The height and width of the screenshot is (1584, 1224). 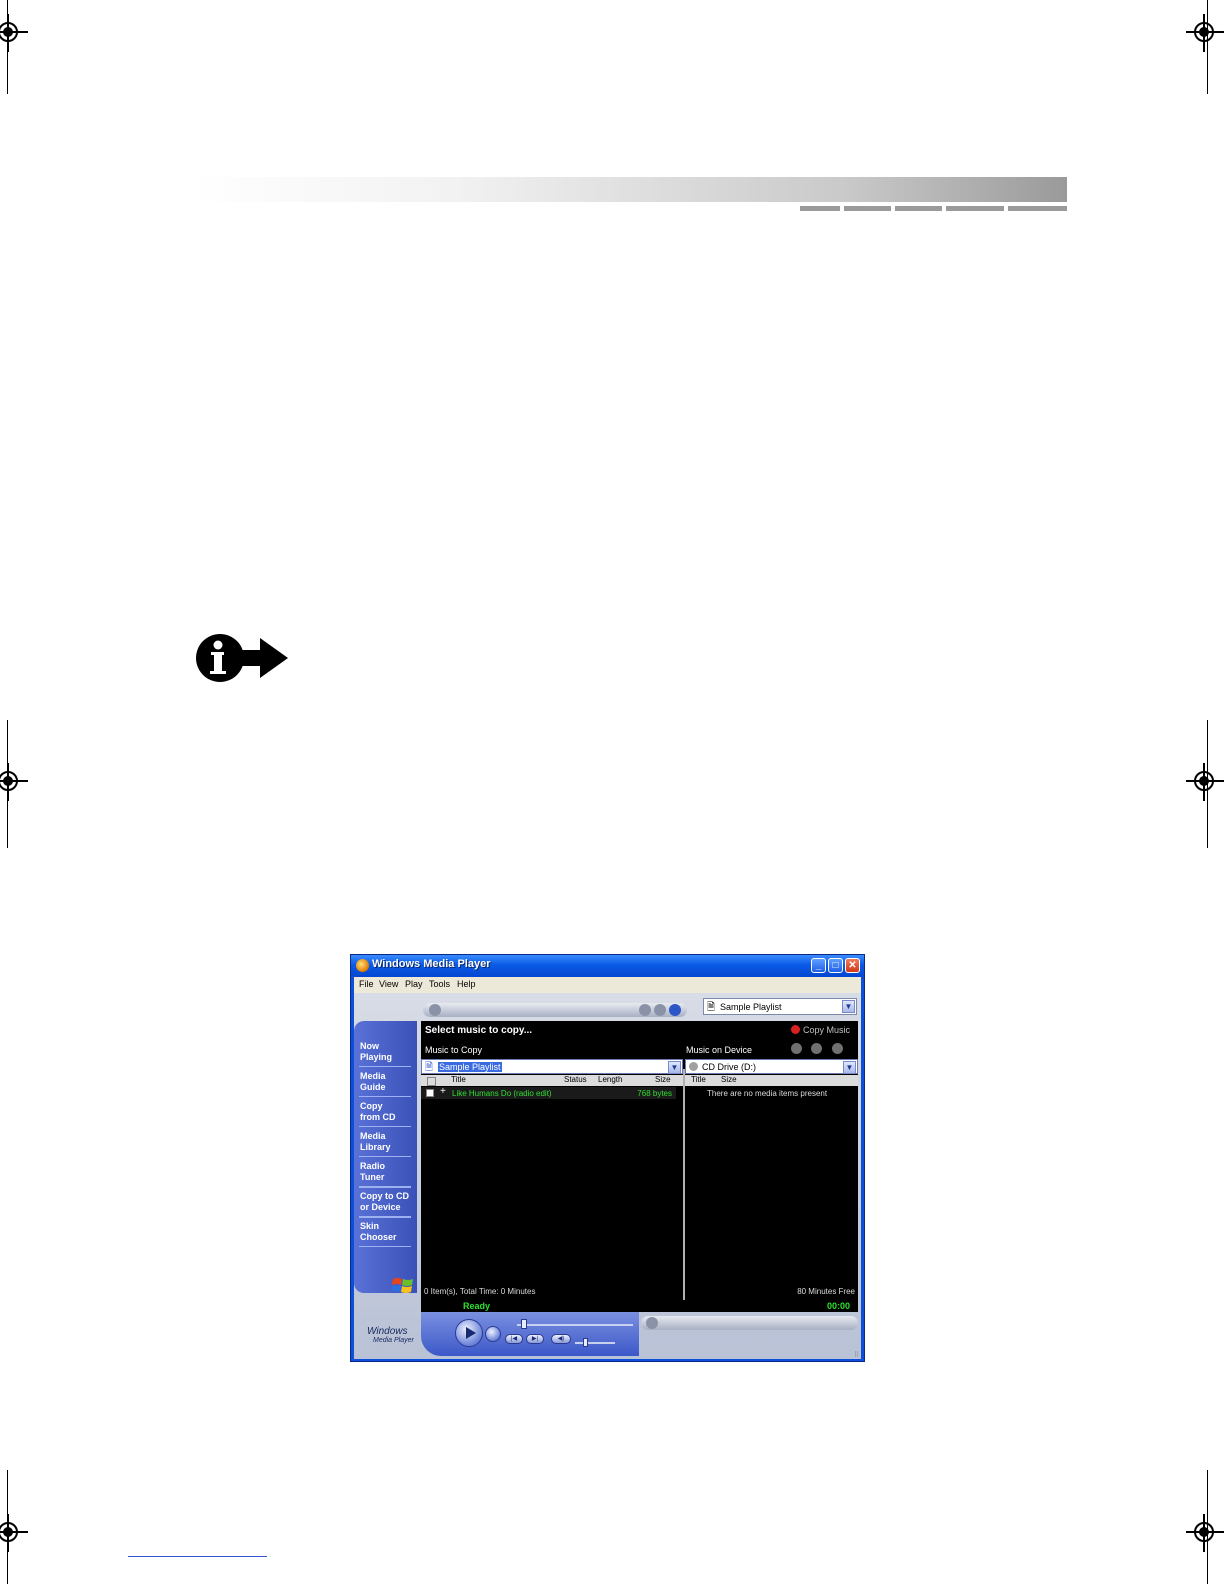 I want to click on taskbar-copy-from-cd: Copy from CD, so click(x=386, y=1112).